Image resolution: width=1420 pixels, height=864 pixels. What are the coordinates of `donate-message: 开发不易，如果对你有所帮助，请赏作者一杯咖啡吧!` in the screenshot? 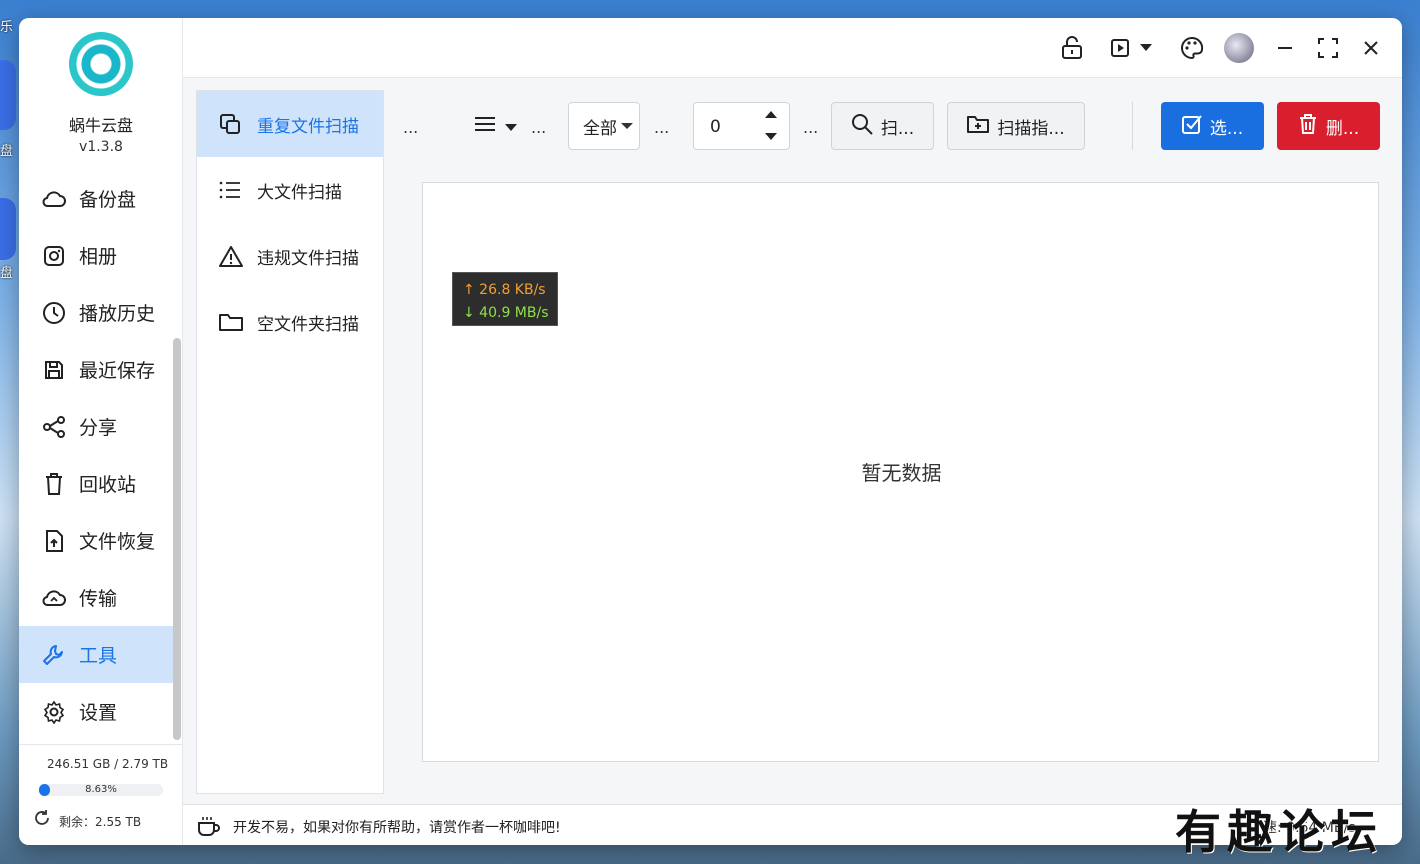 It's located at (397, 827).